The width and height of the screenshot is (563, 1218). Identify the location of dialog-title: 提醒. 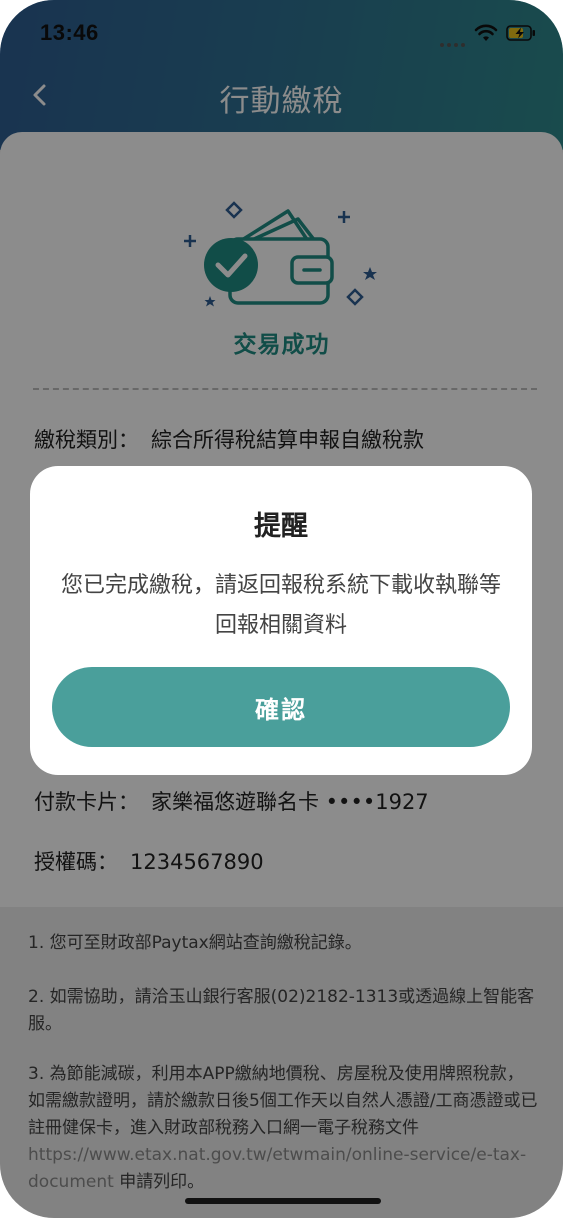
(281, 526).